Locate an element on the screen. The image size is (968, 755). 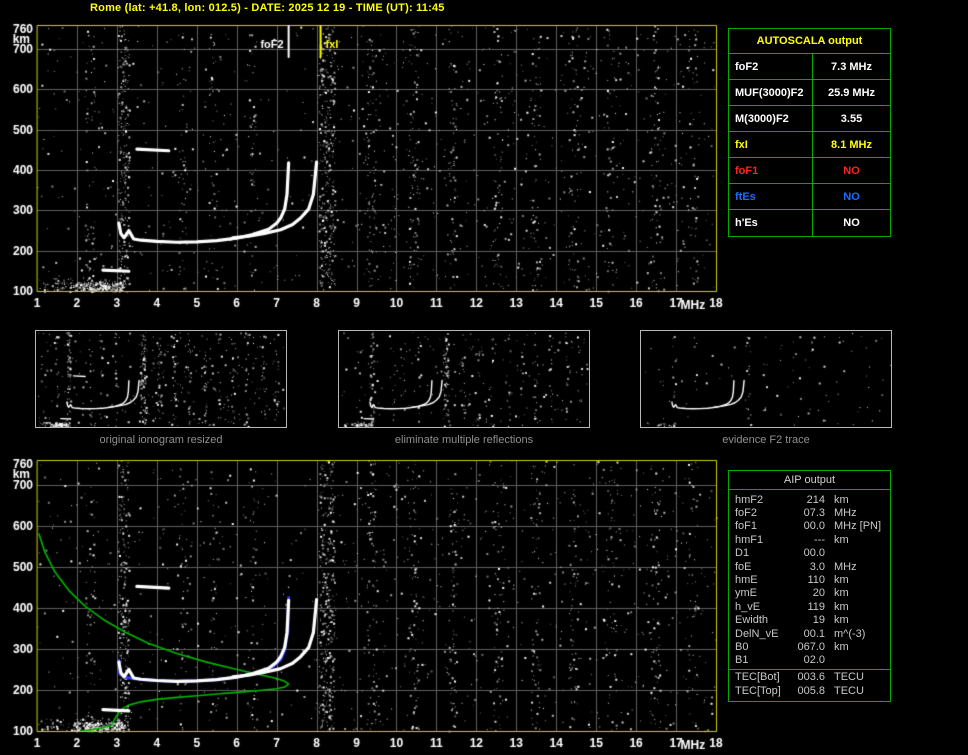
thumbnail-caption-original: original ionogram resized is located at coordinates (161, 440).